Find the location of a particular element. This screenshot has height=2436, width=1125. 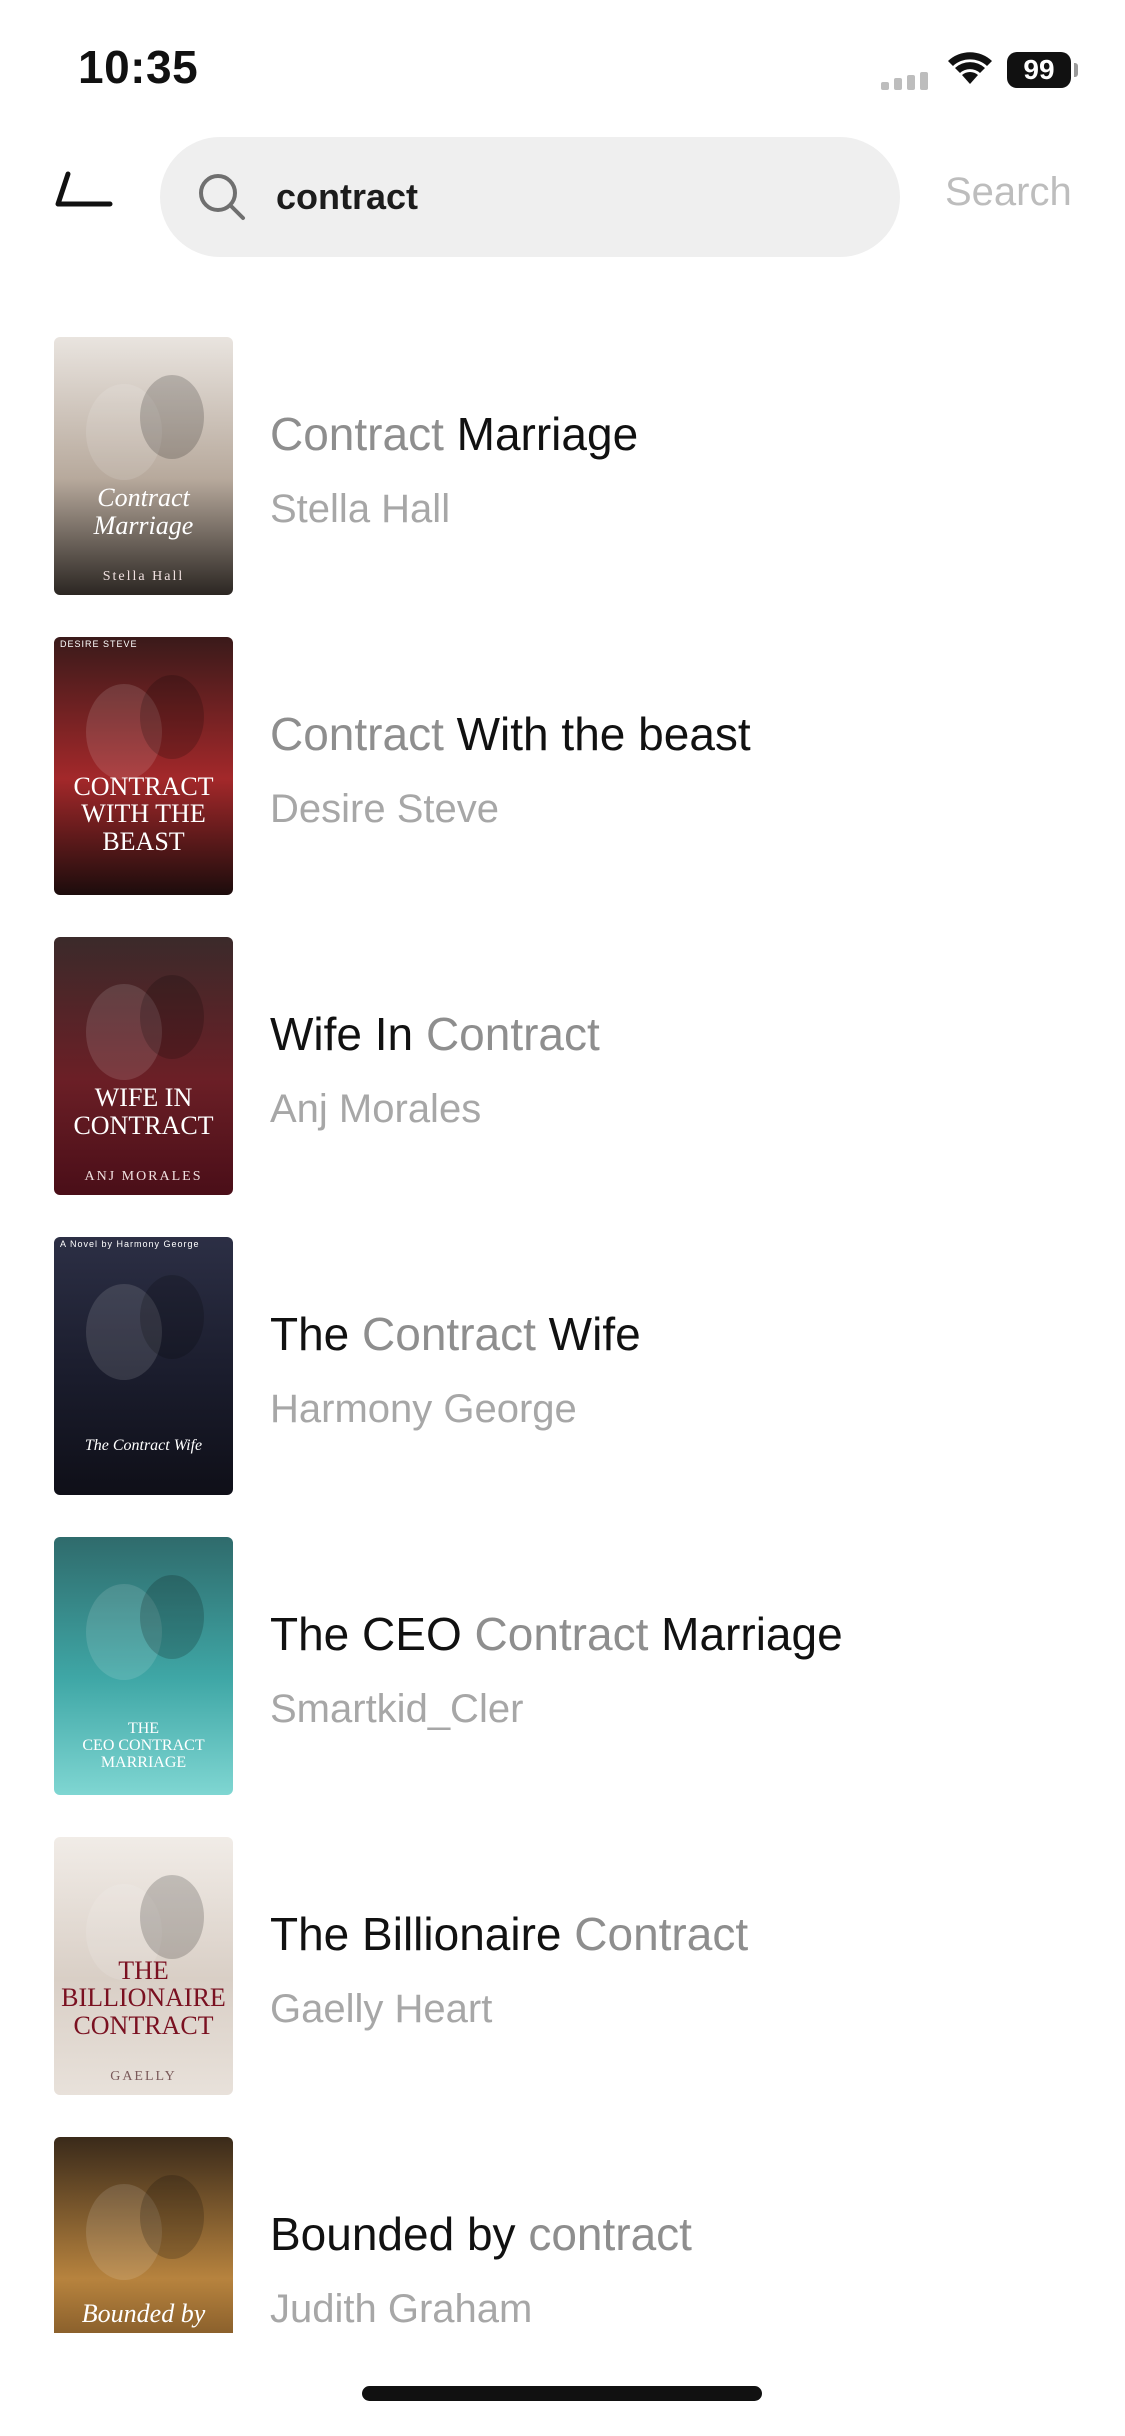

search-bar: contract is located at coordinates (530, 197).